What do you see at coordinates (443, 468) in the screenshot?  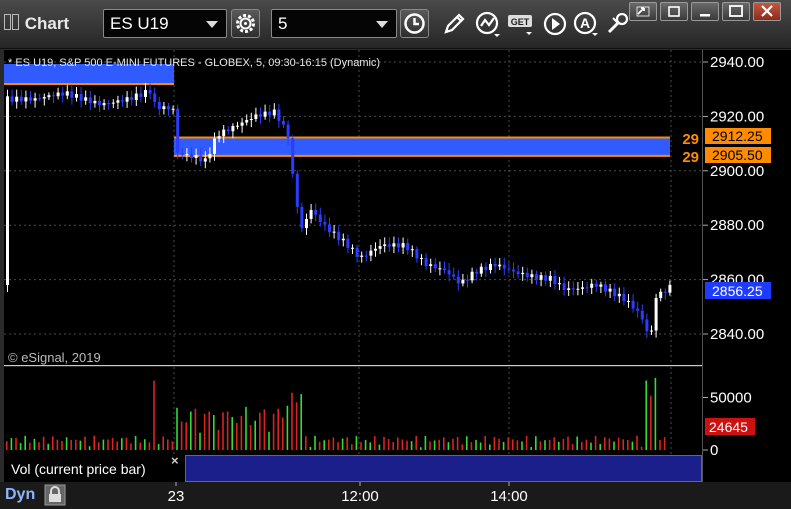 I see `volume-study-bar` at bounding box center [443, 468].